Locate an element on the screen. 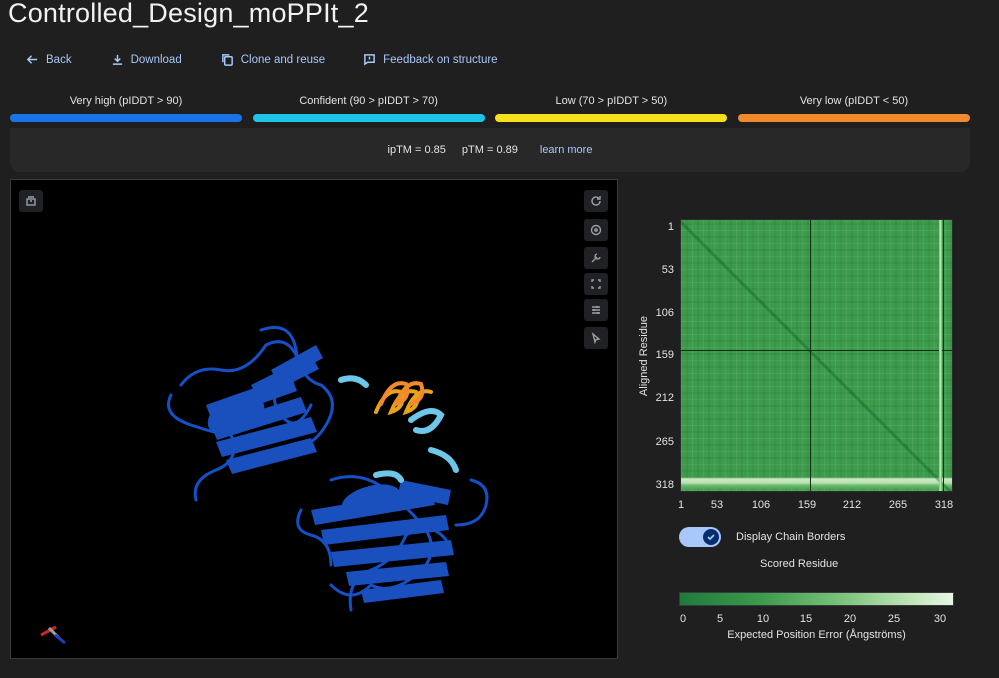 The height and width of the screenshot is (678, 999). back-label: Back is located at coordinates (59, 59).